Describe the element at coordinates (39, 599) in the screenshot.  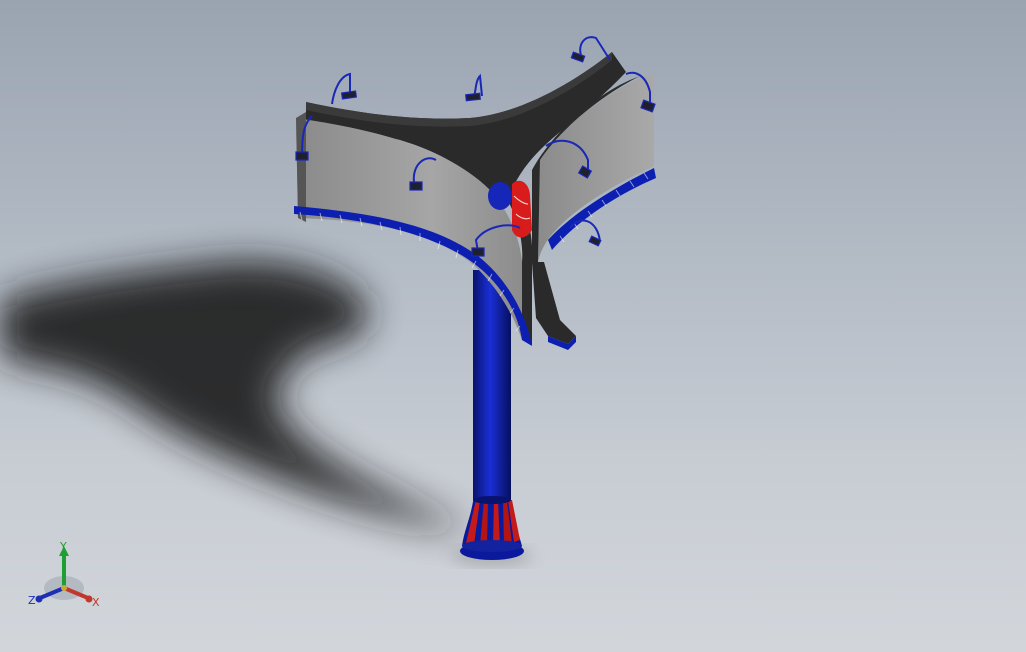
I see `z-axis-end` at that location.